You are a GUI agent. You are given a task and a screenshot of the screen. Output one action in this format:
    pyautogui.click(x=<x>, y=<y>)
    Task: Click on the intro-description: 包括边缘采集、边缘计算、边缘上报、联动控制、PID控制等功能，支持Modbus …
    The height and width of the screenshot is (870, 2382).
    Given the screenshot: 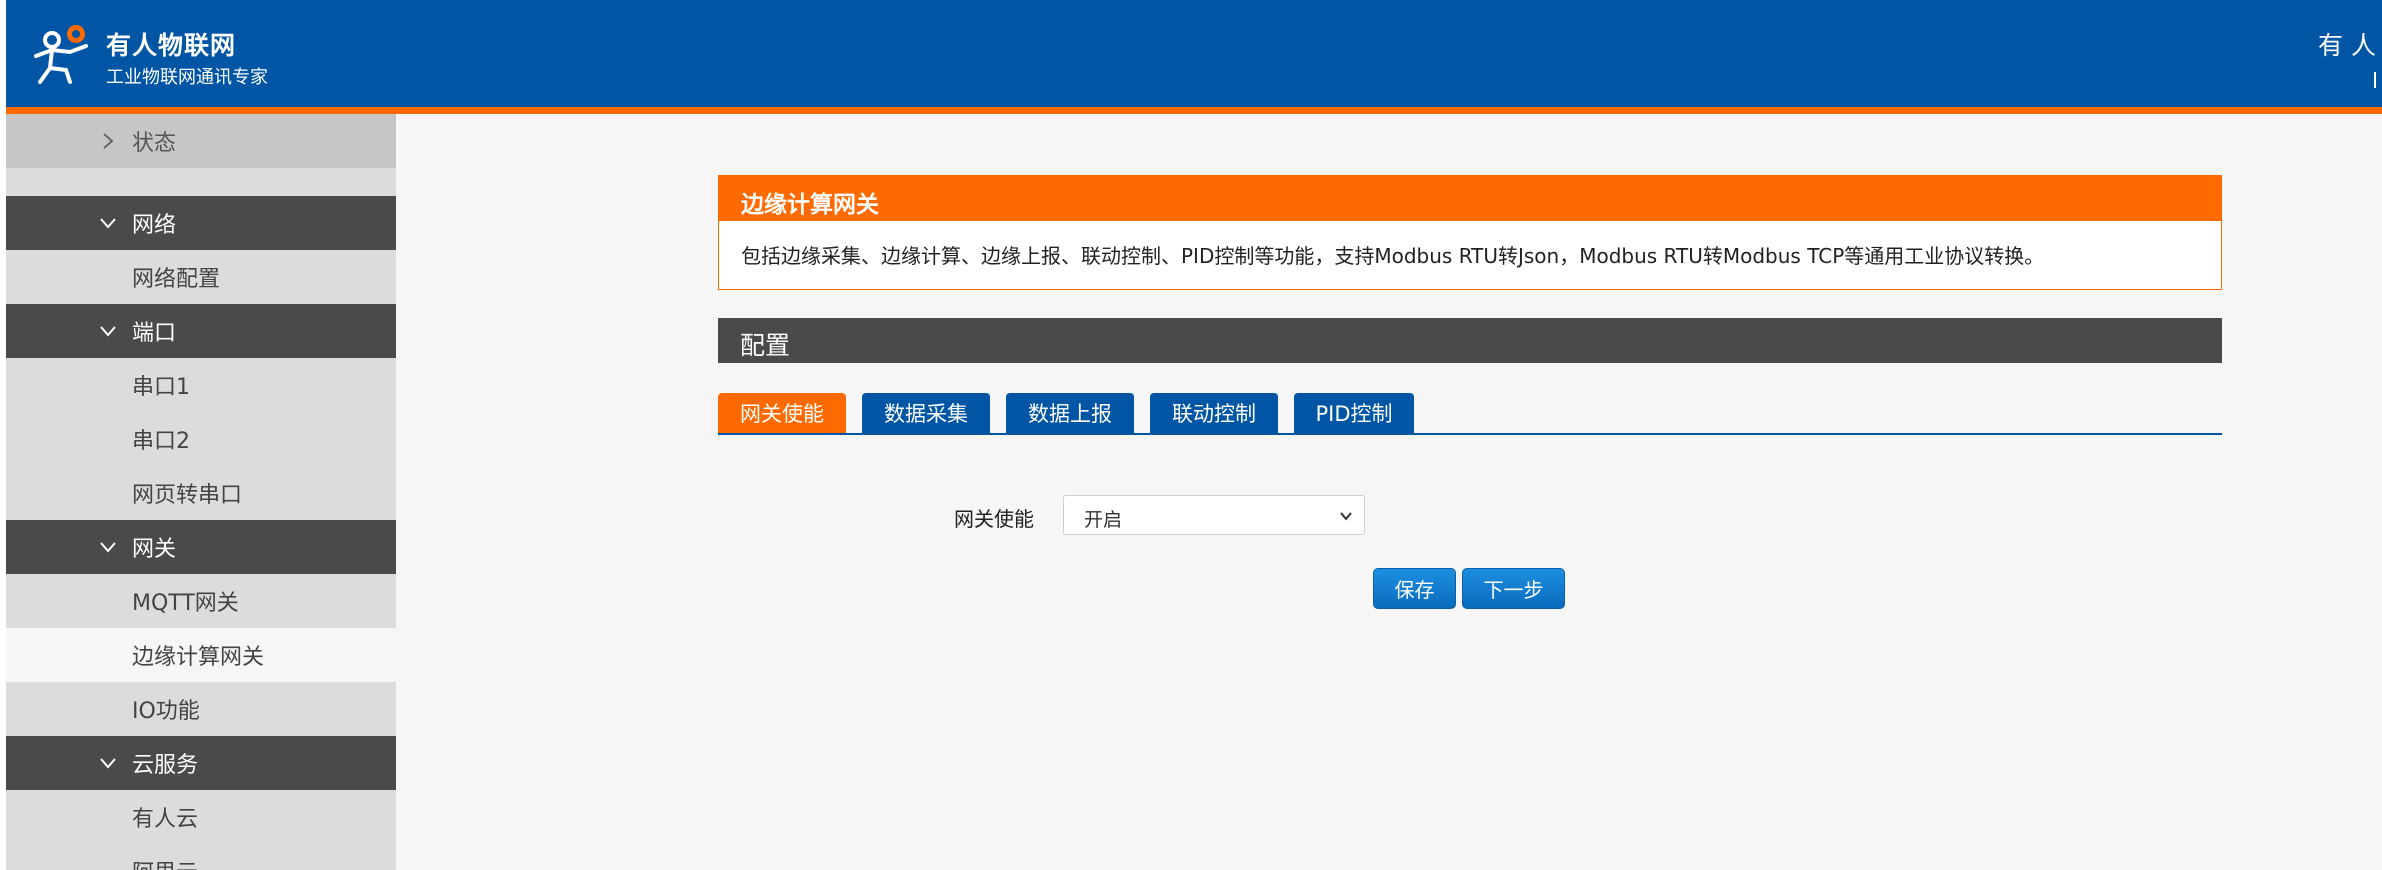 What is the action you would take?
    pyautogui.click(x=1393, y=256)
    